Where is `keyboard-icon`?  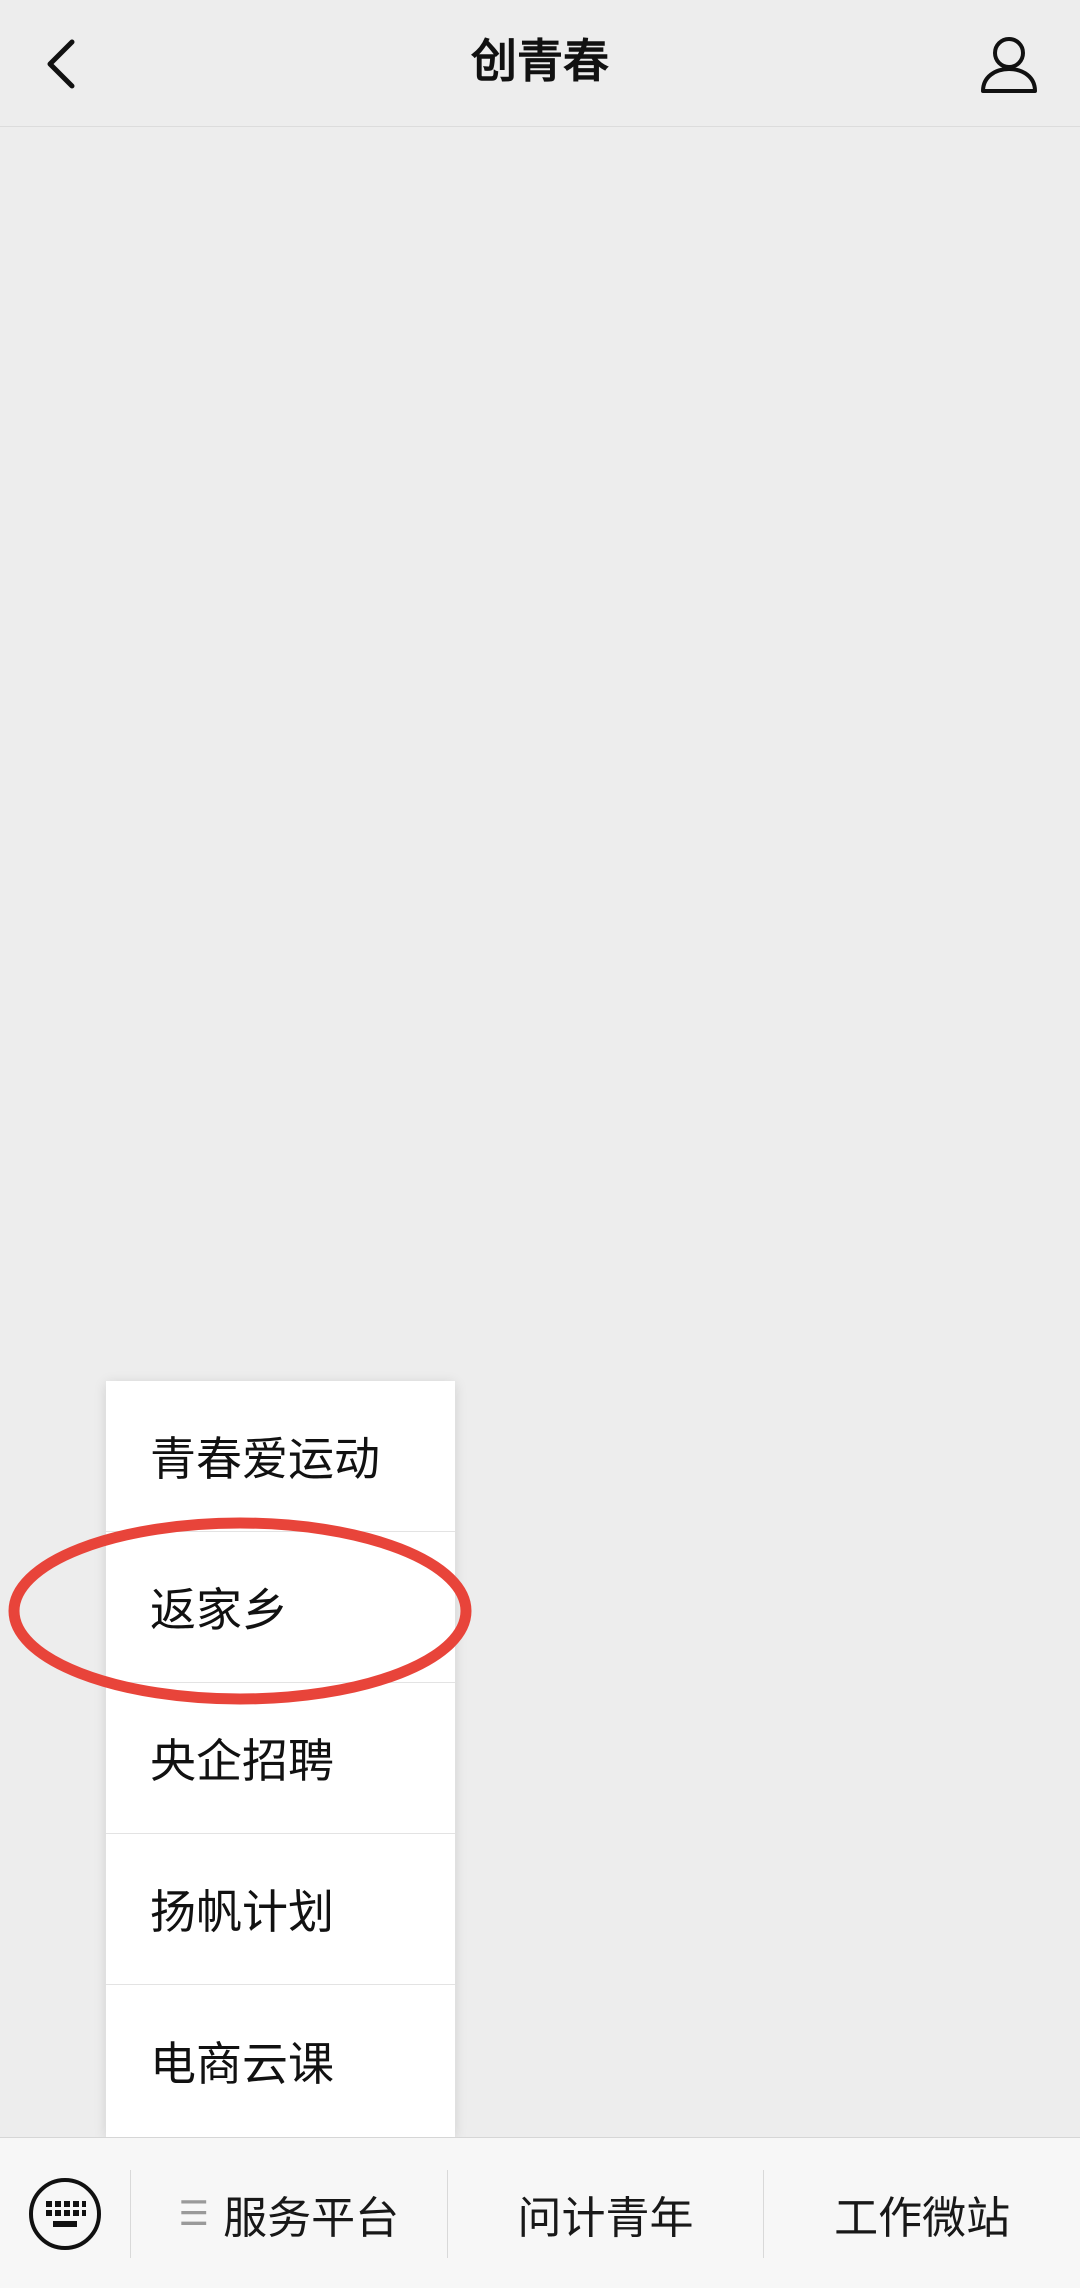 keyboard-icon is located at coordinates (65, 2213).